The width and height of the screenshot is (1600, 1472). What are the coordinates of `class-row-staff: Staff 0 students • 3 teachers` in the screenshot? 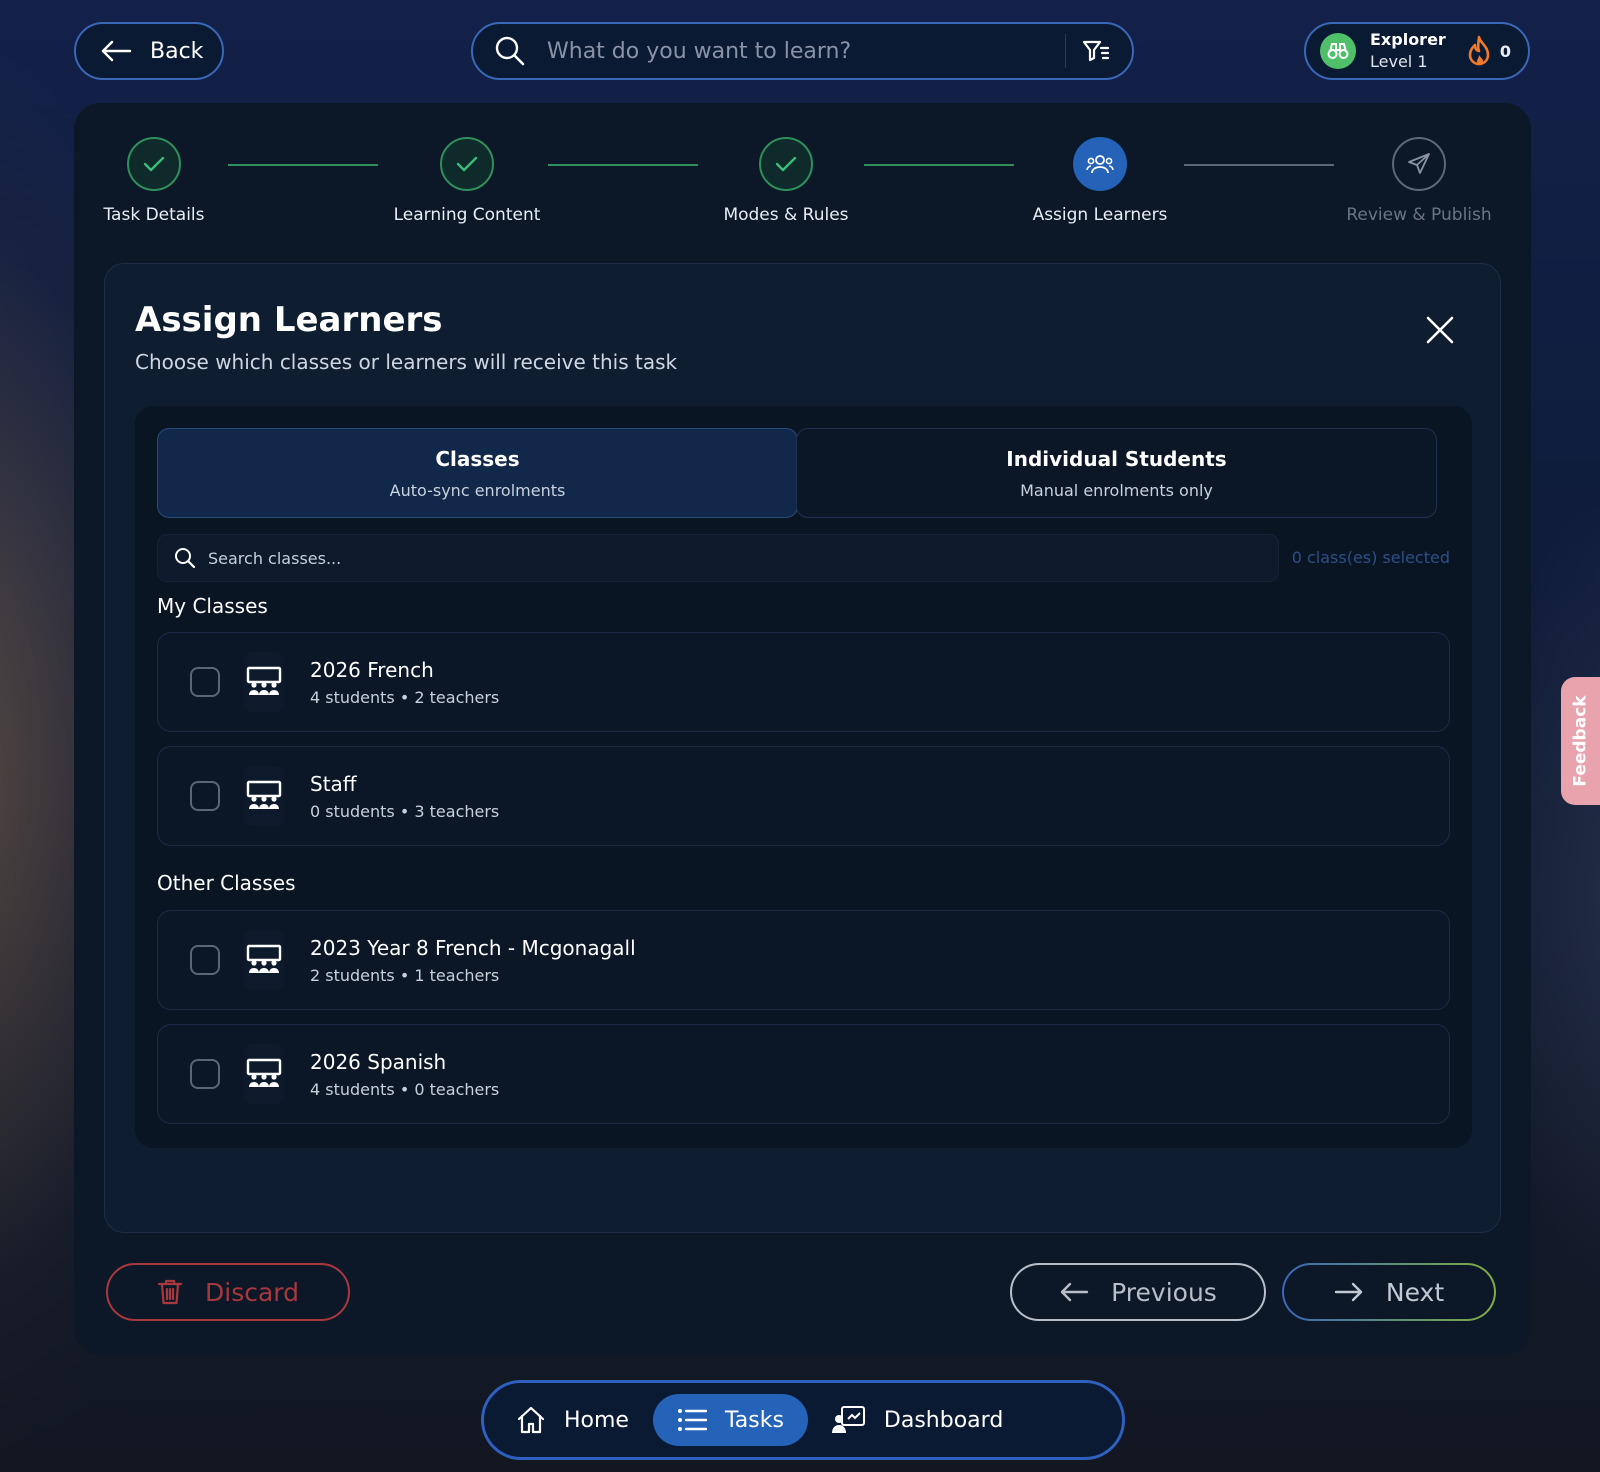 It's located at (803, 796).